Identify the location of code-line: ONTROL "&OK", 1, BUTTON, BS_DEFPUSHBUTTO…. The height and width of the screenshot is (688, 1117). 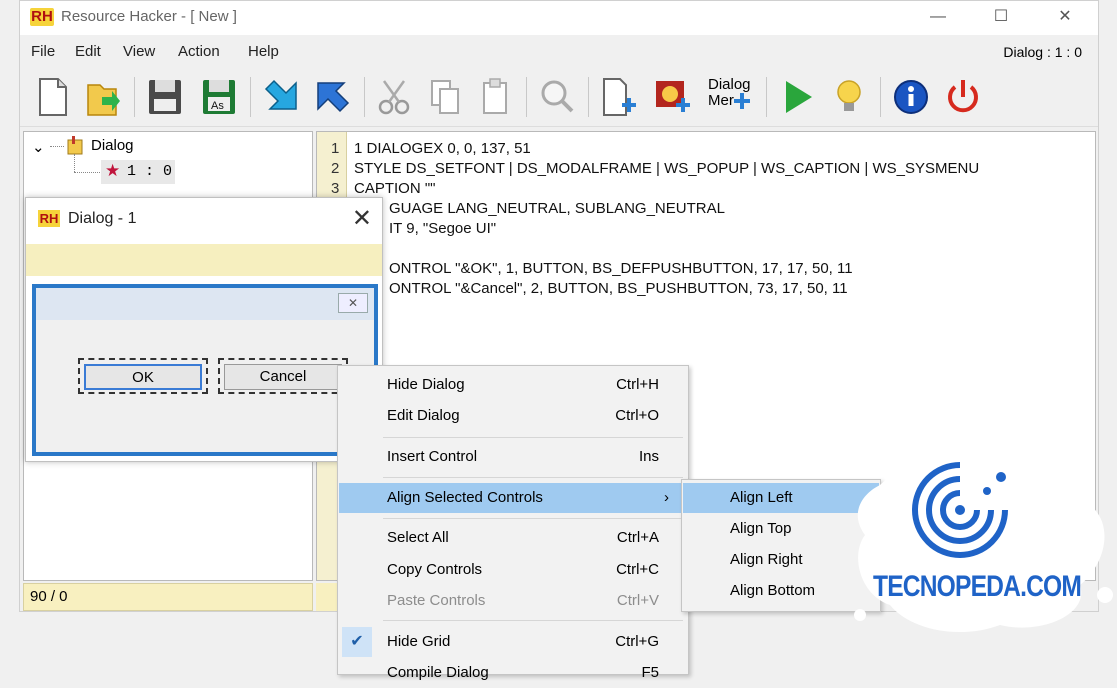
(621, 268).